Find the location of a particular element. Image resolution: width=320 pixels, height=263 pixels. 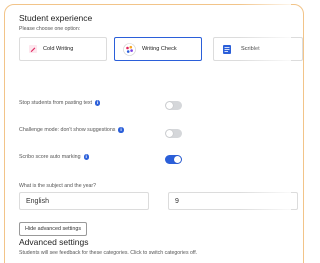

option-label: Cold Writing is located at coordinates (58, 49).